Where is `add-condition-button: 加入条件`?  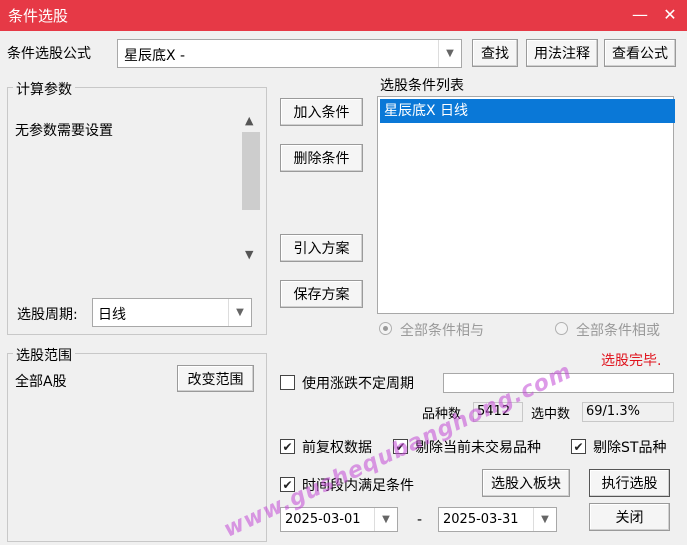 add-condition-button: 加入条件 is located at coordinates (321, 112).